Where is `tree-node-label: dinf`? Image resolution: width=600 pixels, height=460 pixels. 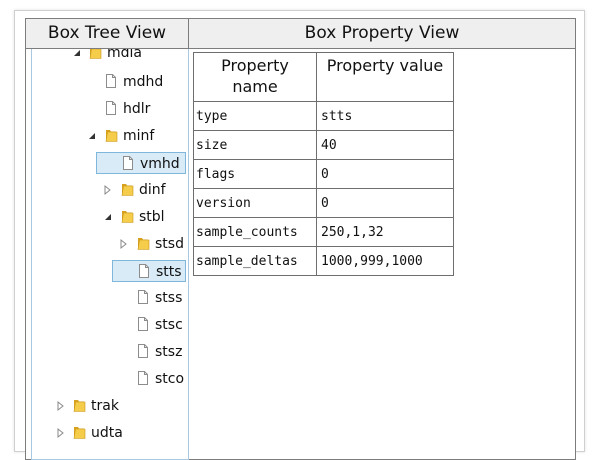 tree-node-label: dinf is located at coordinates (152, 190).